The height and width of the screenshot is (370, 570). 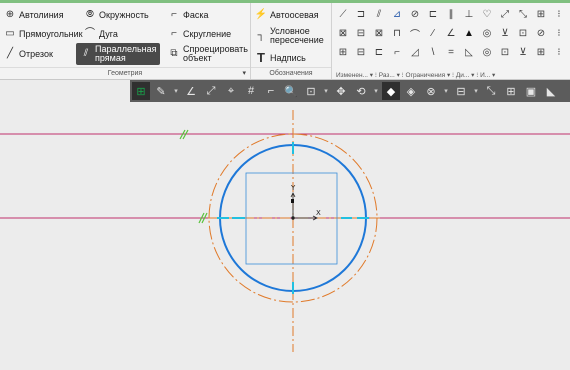 I want to click on intersection-icon: ┐, so click(x=261, y=35).